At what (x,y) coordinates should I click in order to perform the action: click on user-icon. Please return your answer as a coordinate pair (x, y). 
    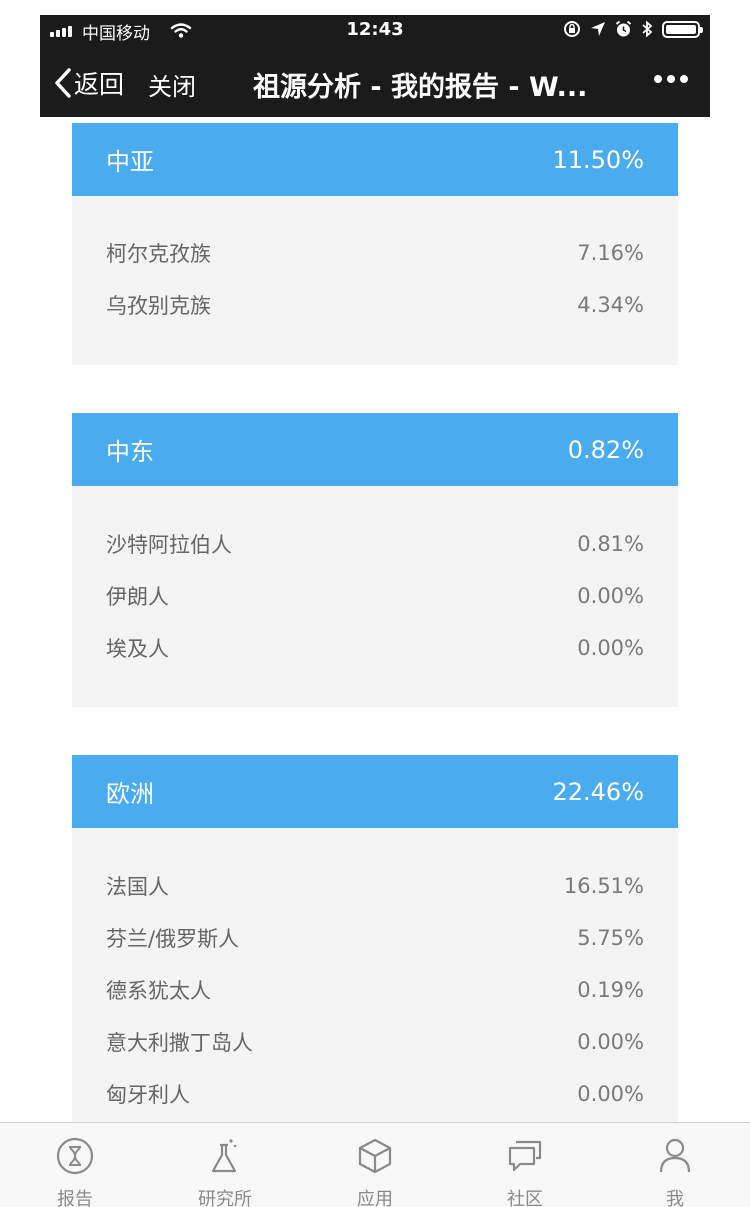
    Looking at the image, I should click on (675, 1155).